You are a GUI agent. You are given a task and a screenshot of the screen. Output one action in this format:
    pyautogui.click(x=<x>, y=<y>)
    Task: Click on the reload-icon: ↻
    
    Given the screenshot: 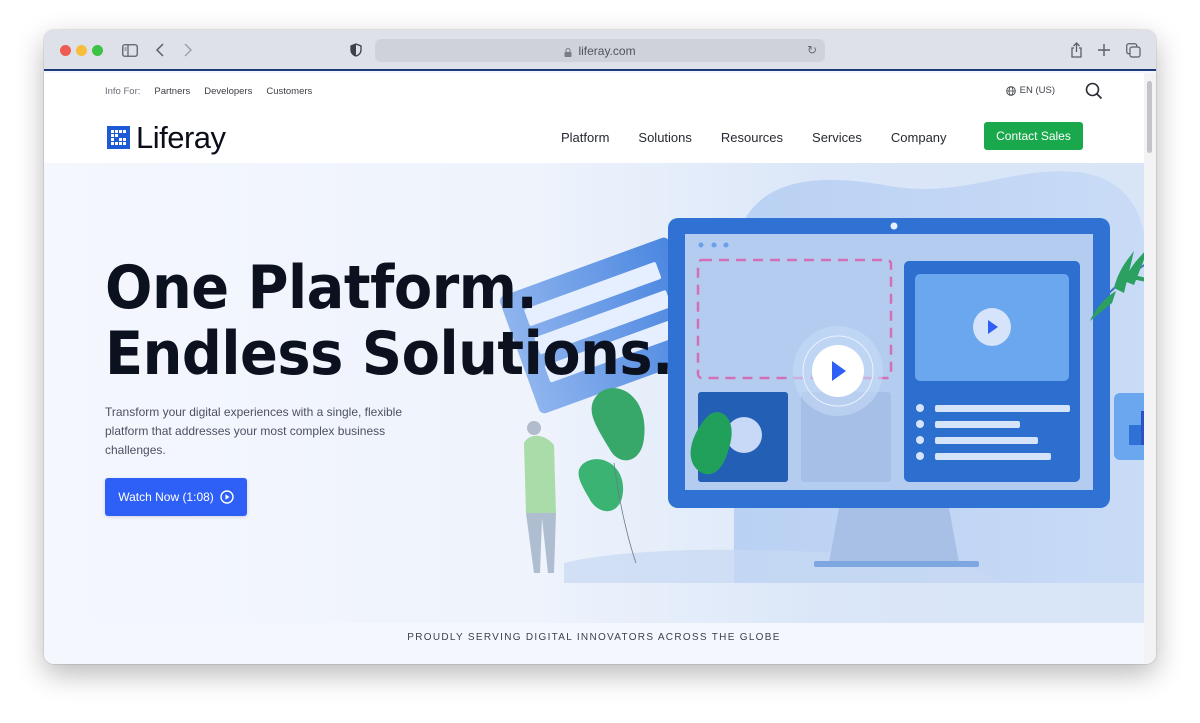 What is the action you would take?
    pyautogui.click(x=812, y=50)
    